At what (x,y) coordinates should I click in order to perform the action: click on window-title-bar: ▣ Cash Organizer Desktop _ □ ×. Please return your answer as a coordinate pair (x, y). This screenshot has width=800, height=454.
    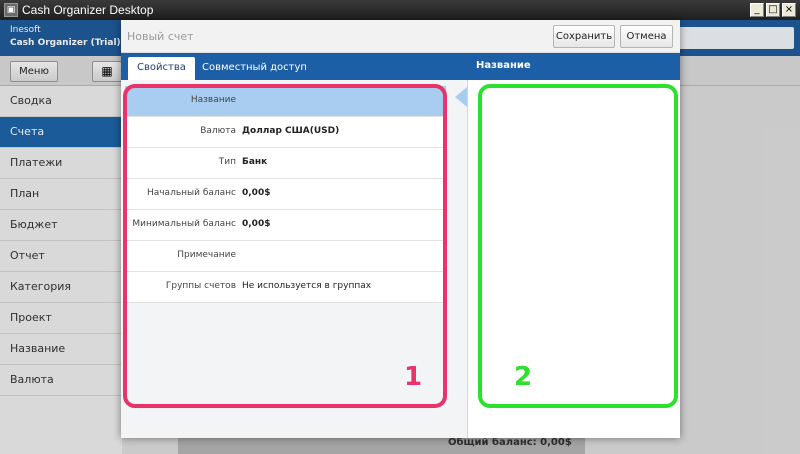
    Looking at the image, I should click on (400, 10).